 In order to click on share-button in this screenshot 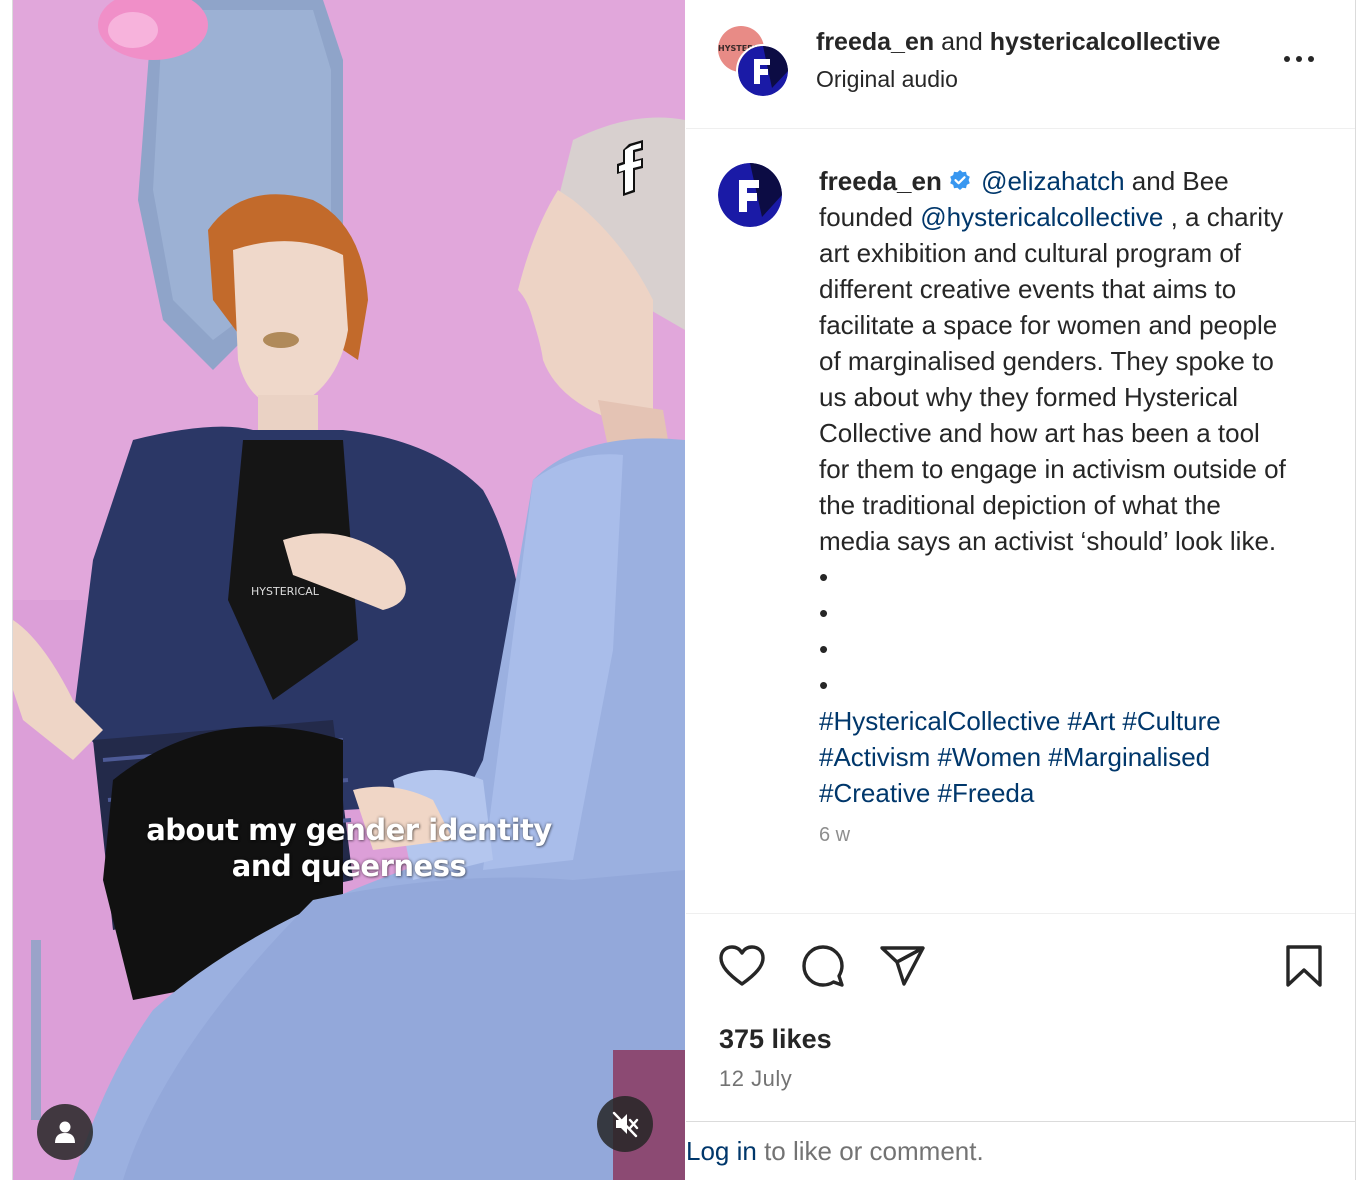, I will do `click(903, 966)`.